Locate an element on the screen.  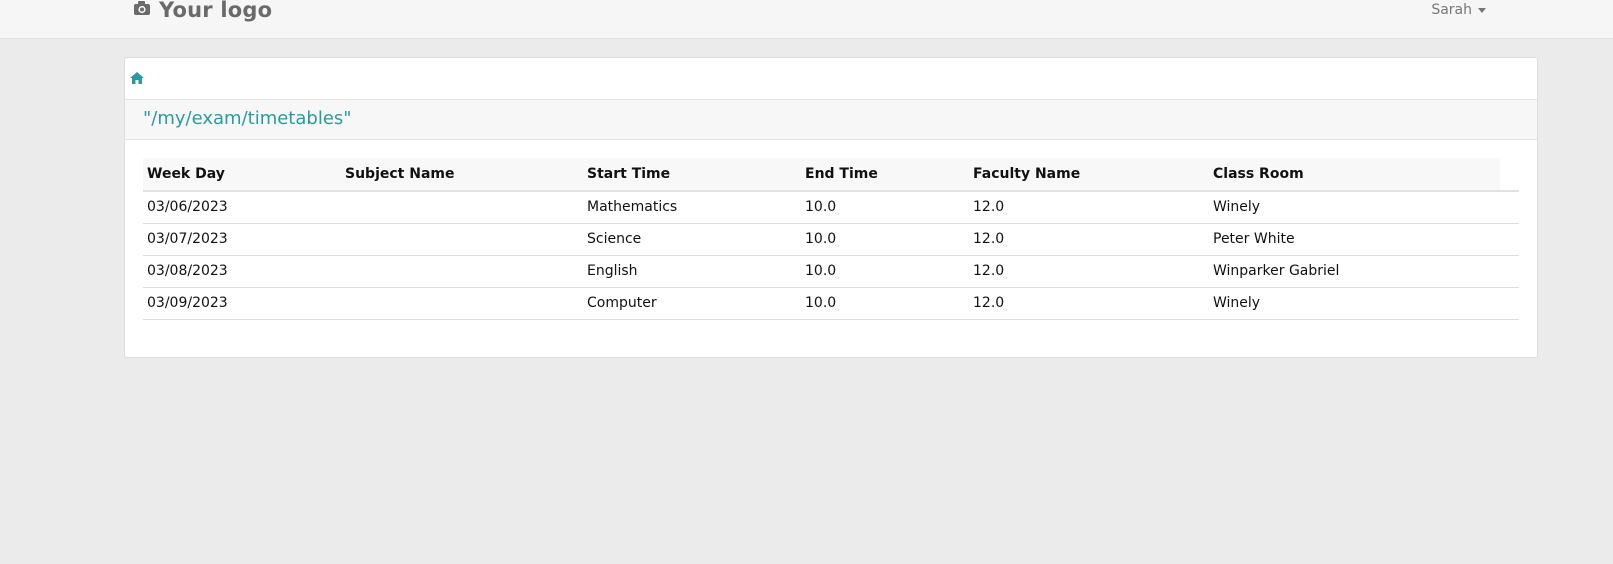
cell-class-room: Winparker Gabriel is located at coordinates (1354, 271).